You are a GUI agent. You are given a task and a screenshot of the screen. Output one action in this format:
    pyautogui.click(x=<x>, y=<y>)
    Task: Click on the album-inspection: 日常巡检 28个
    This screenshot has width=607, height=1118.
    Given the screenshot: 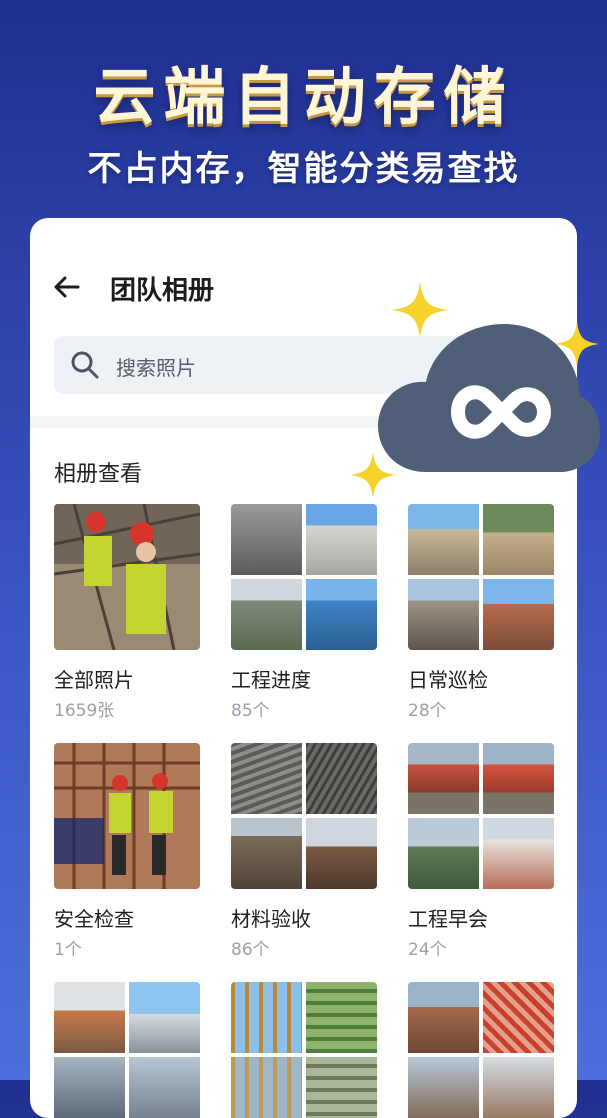 What is the action you would take?
    pyautogui.click(x=481, y=614)
    